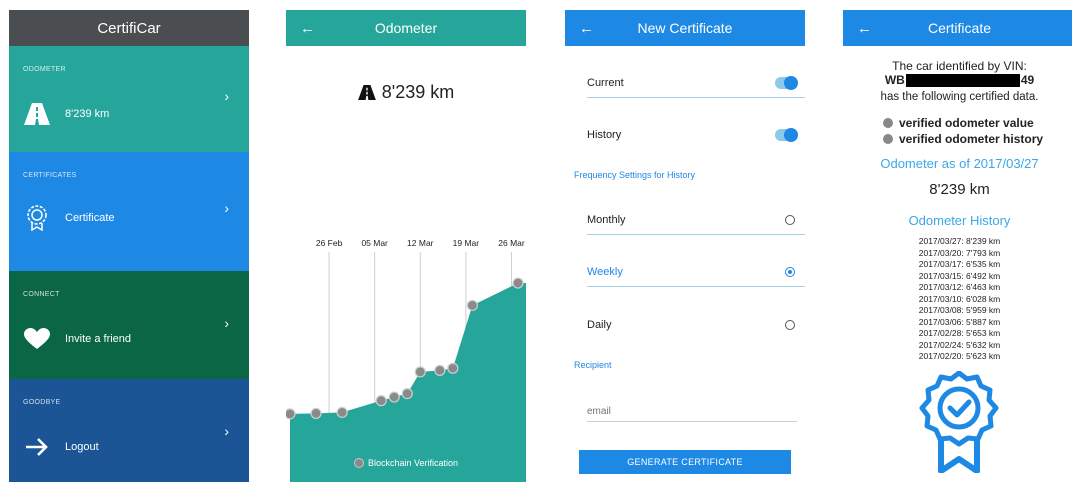 The image size is (1072, 483). Describe the element at coordinates (37, 339) in the screenshot. I see `heart-icon` at that location.